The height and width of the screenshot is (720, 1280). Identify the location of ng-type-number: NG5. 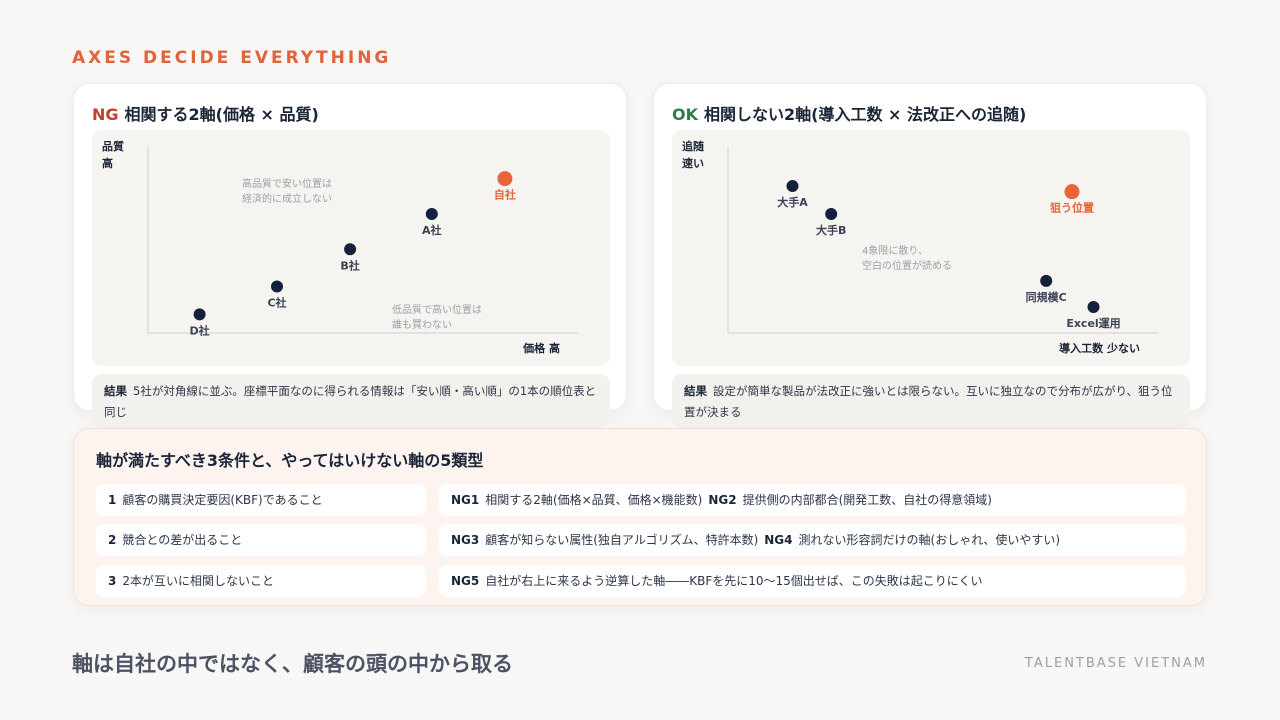
(465, 581).